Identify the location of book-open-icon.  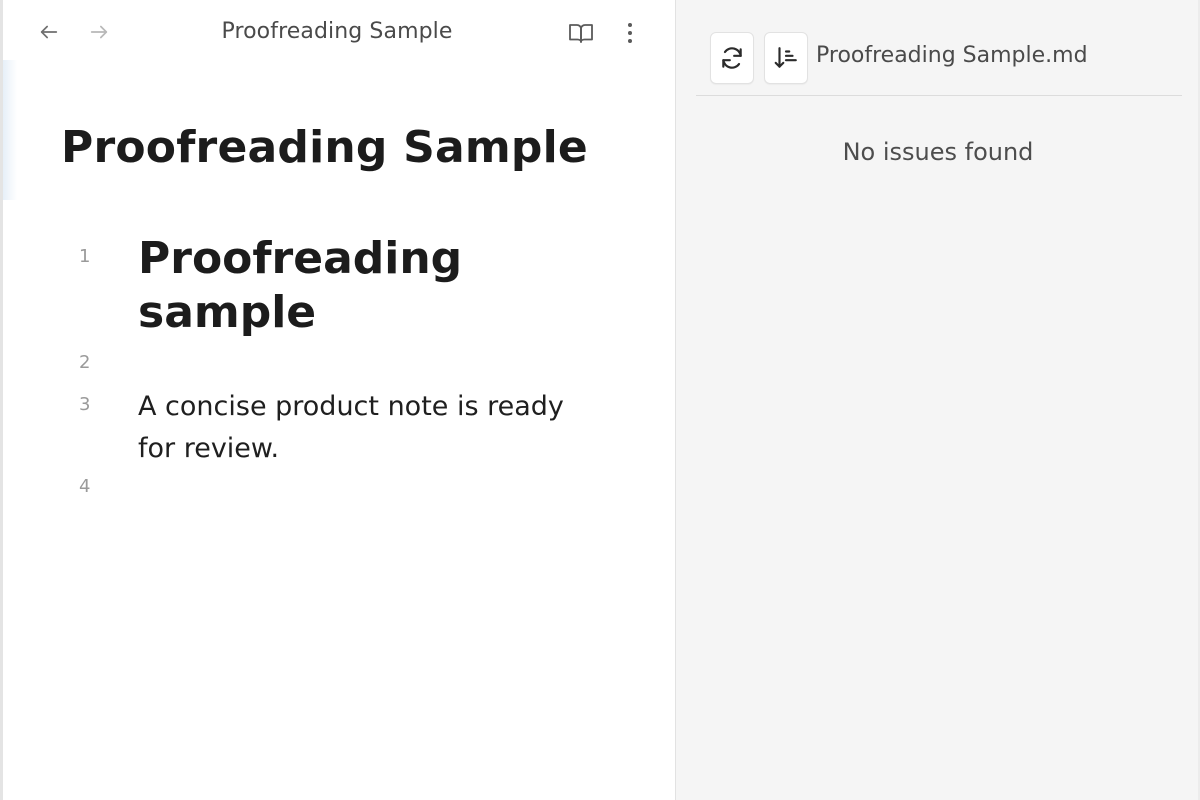
(581, 33).